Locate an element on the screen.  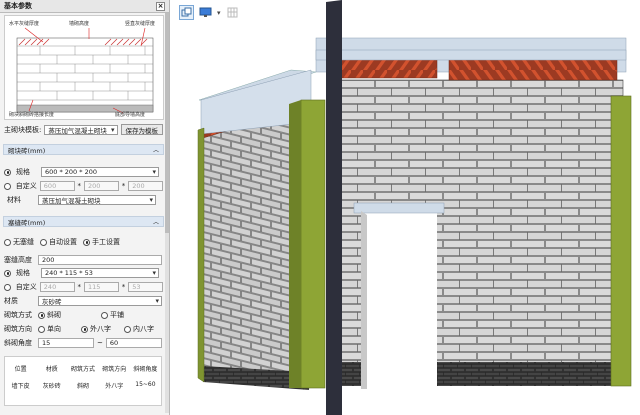
slant-spec-label: 规格 is located at coordinates (23, 273).